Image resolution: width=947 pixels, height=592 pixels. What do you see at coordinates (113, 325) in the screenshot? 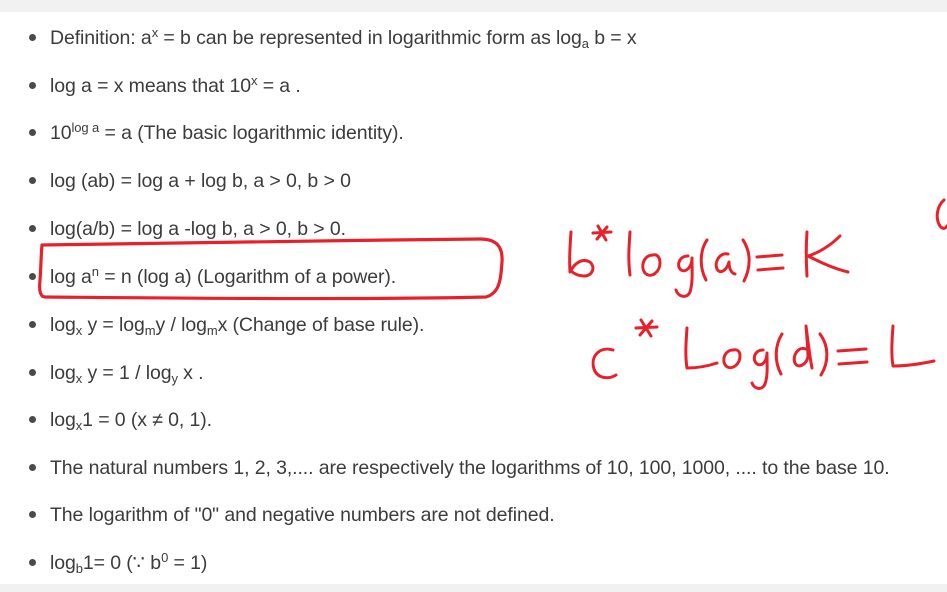
I see `text-run: y = log` at bounding box center [113, 325].